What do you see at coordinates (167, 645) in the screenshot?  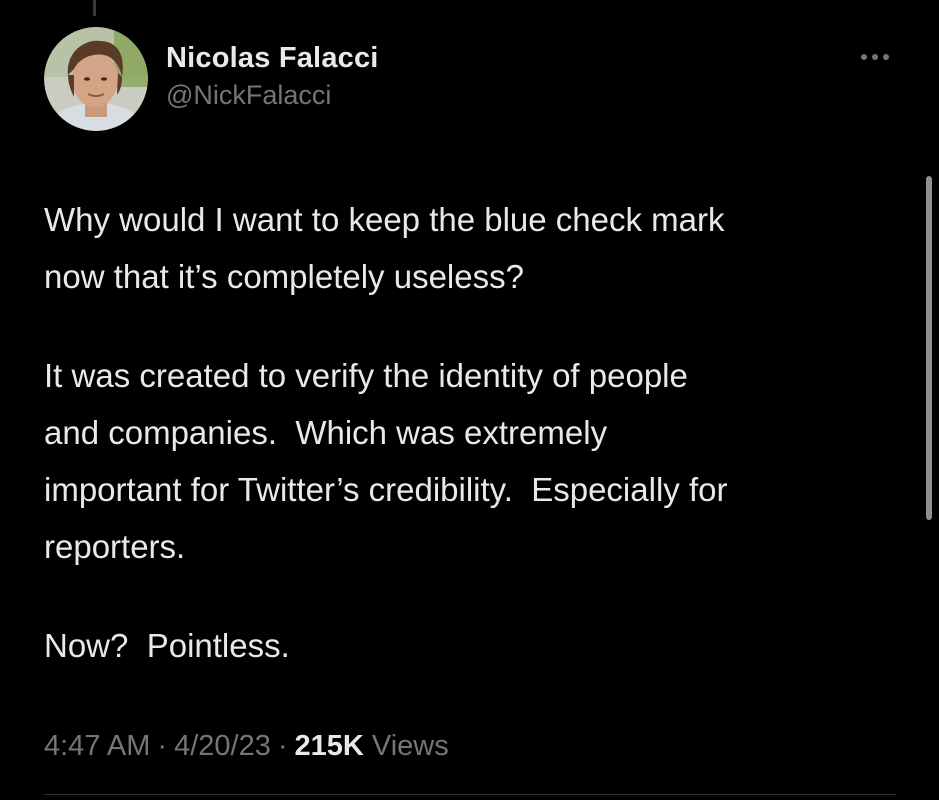 I see `tweet-paragraph: Now? Pointless.` at bounding box center [167, 645].